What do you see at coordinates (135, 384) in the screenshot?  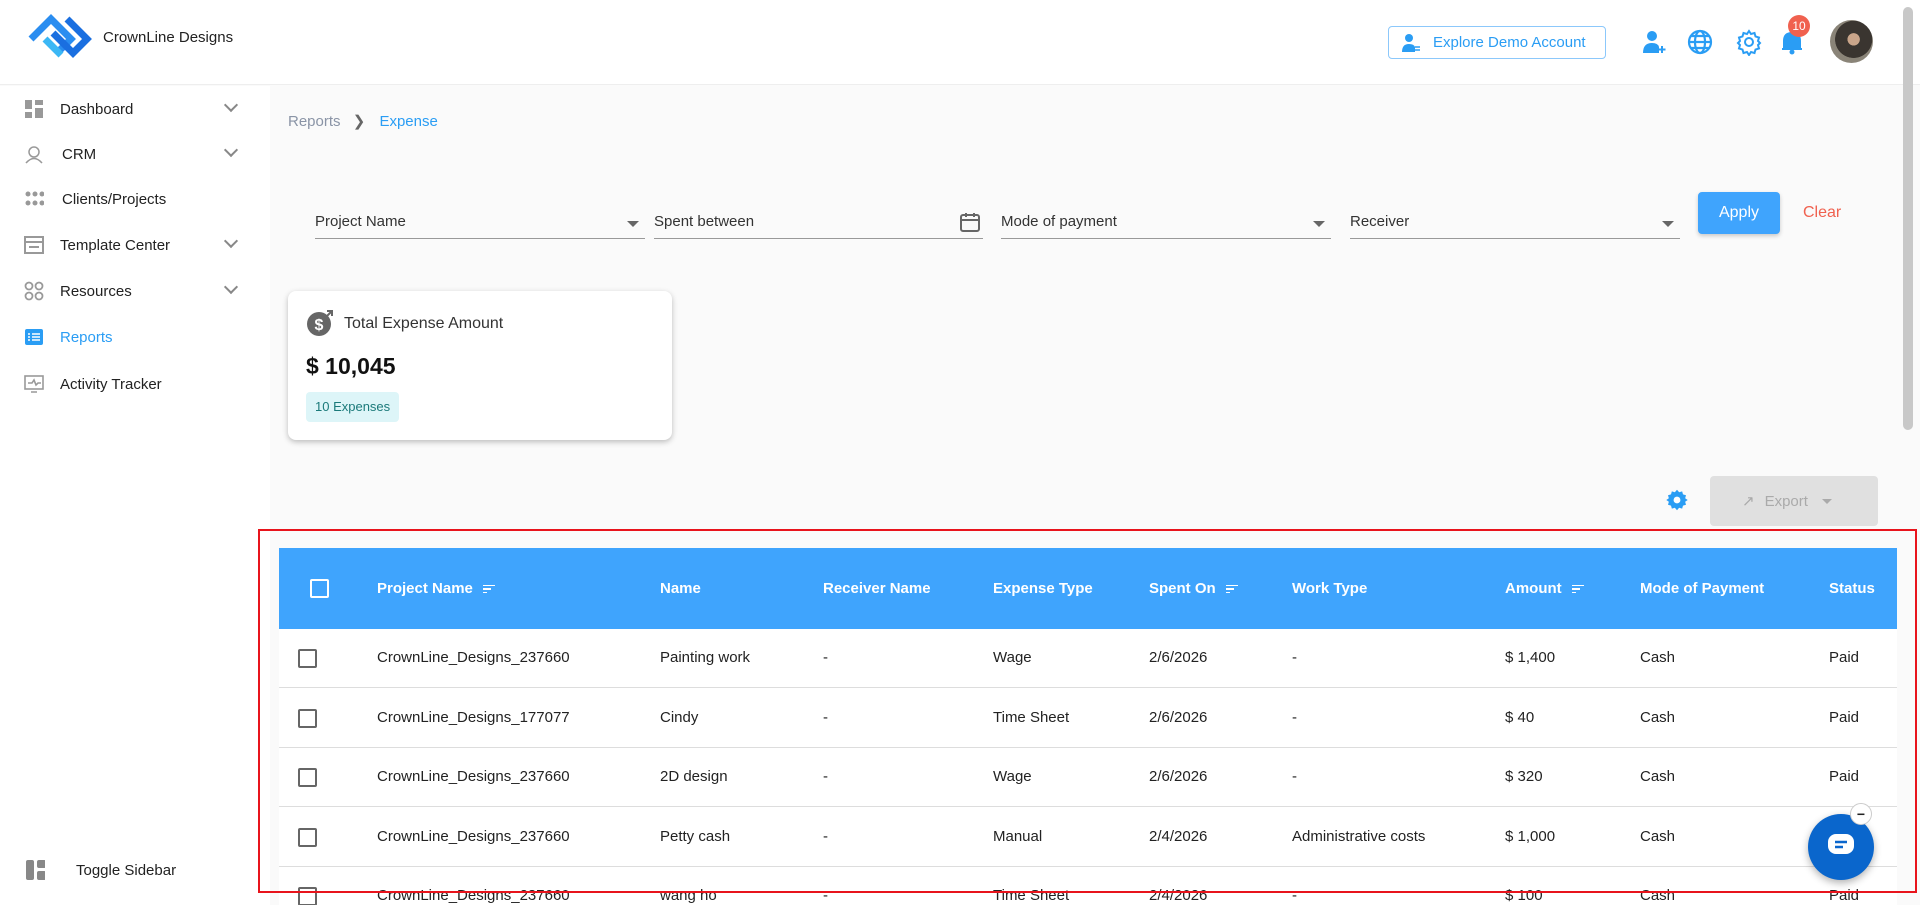 I see `sidebar-item-activity-tracker: Activity Tracker` at bounding box center [135, 384].